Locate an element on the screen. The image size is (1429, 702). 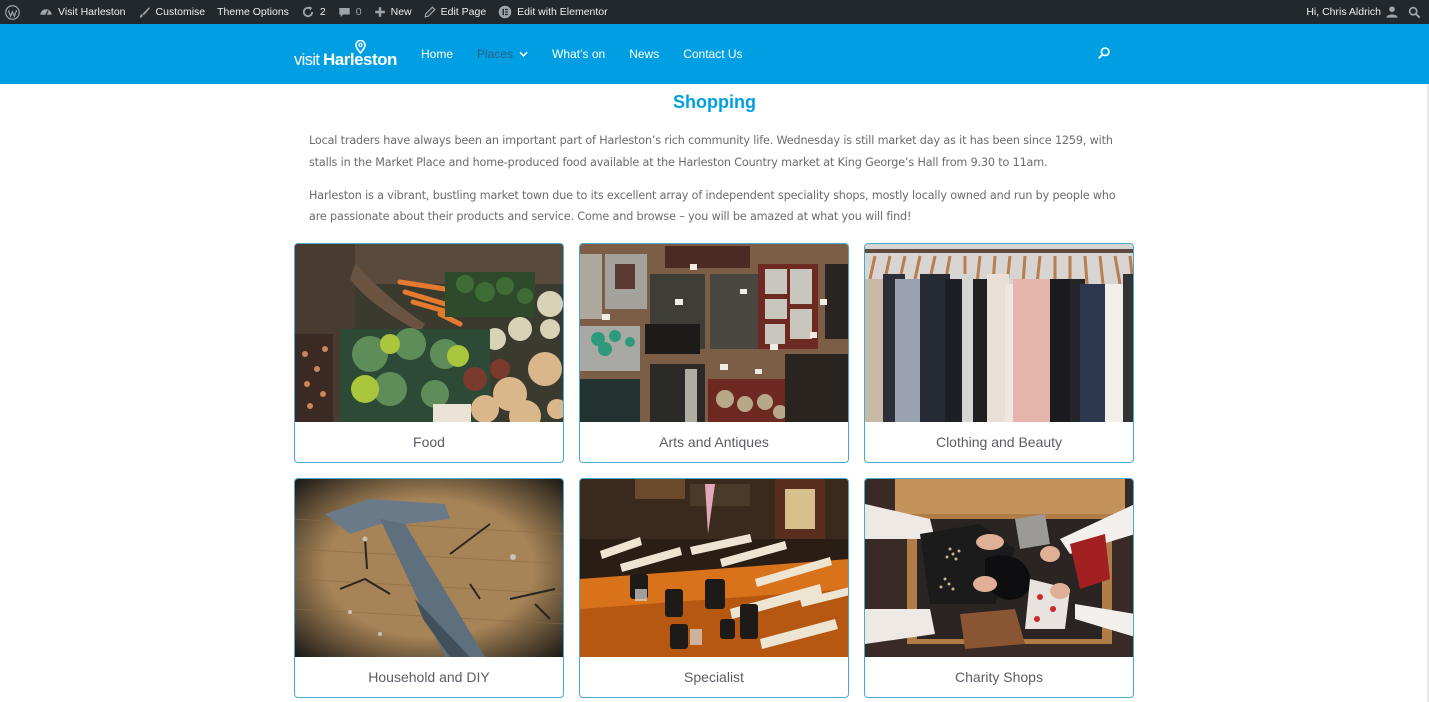
category-card-clothing-and-beauty: Clothing and Beauty is located at coordinates (999, 353).